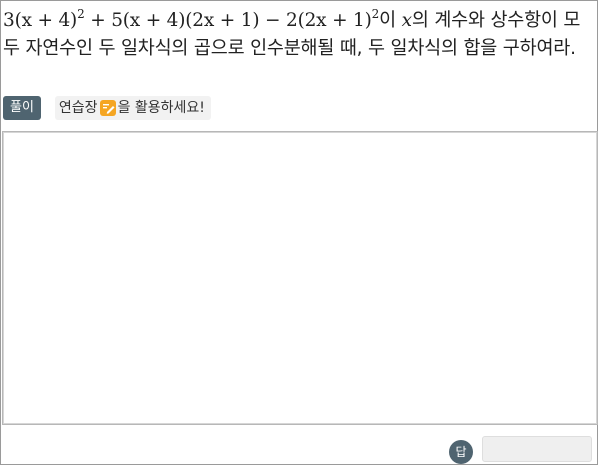  I want to click on practice-hint: 연습장 을 활용하세요!, so click(132, 108).